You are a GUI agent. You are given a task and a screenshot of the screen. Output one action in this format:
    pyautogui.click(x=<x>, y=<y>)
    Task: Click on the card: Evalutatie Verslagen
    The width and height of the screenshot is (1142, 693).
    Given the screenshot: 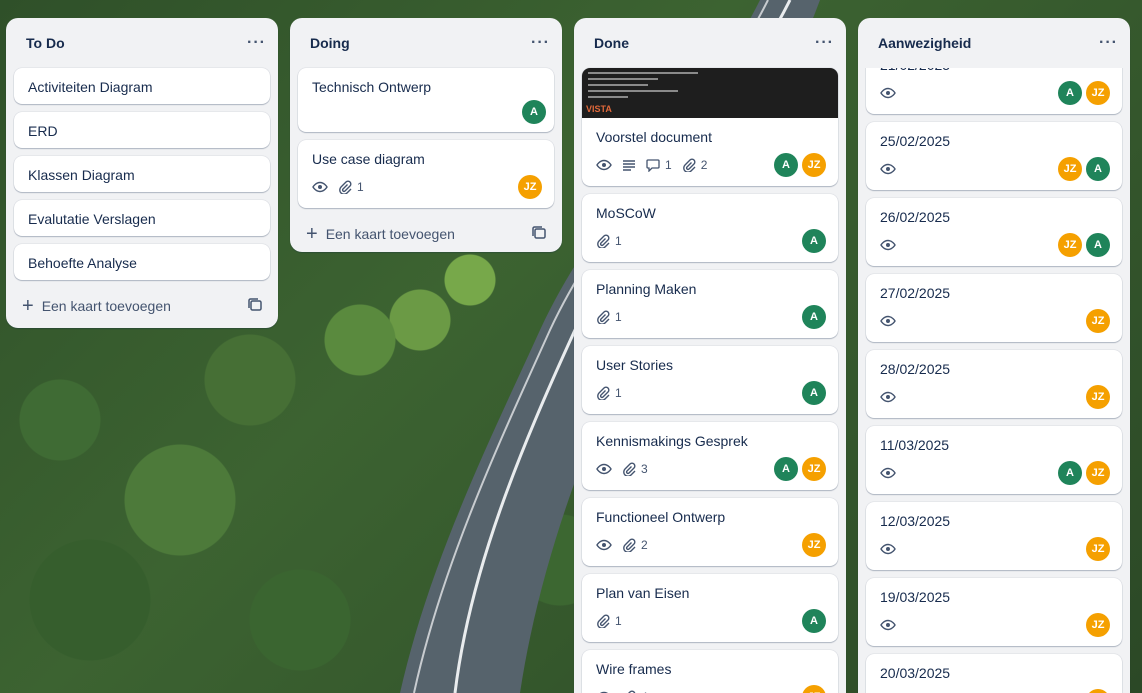 What is the action you would take?
    pyautogui.click(x=142, y=218)
    